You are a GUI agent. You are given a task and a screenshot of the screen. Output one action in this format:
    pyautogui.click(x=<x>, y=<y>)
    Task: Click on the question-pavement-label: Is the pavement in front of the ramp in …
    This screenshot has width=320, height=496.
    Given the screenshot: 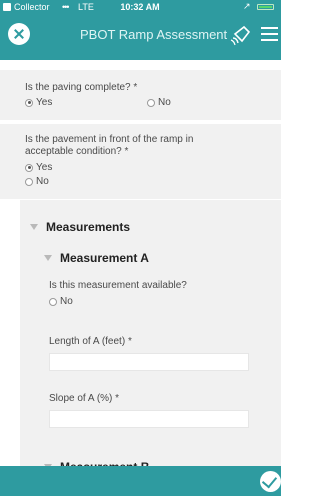 What is the action you would take?
    pyautogui.click(x=109, y=146)
    